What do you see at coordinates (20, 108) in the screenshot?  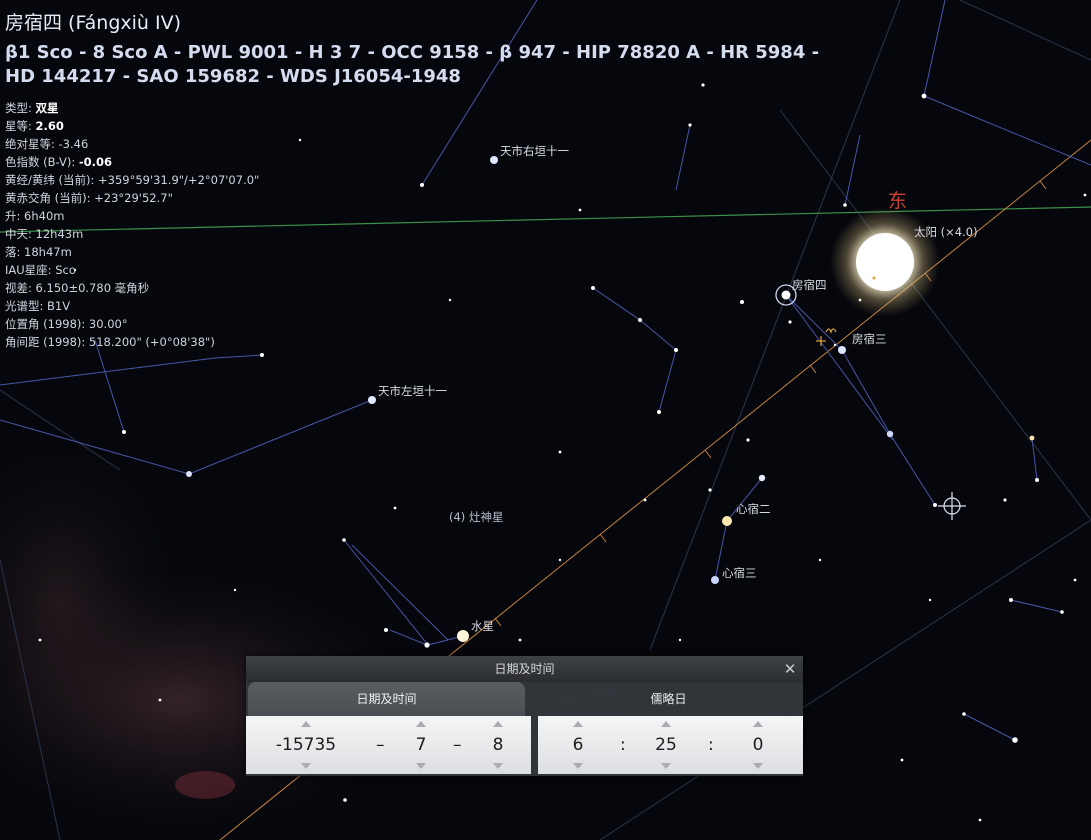 I see `type-label: 类型:` at bounding box center [20, 108].